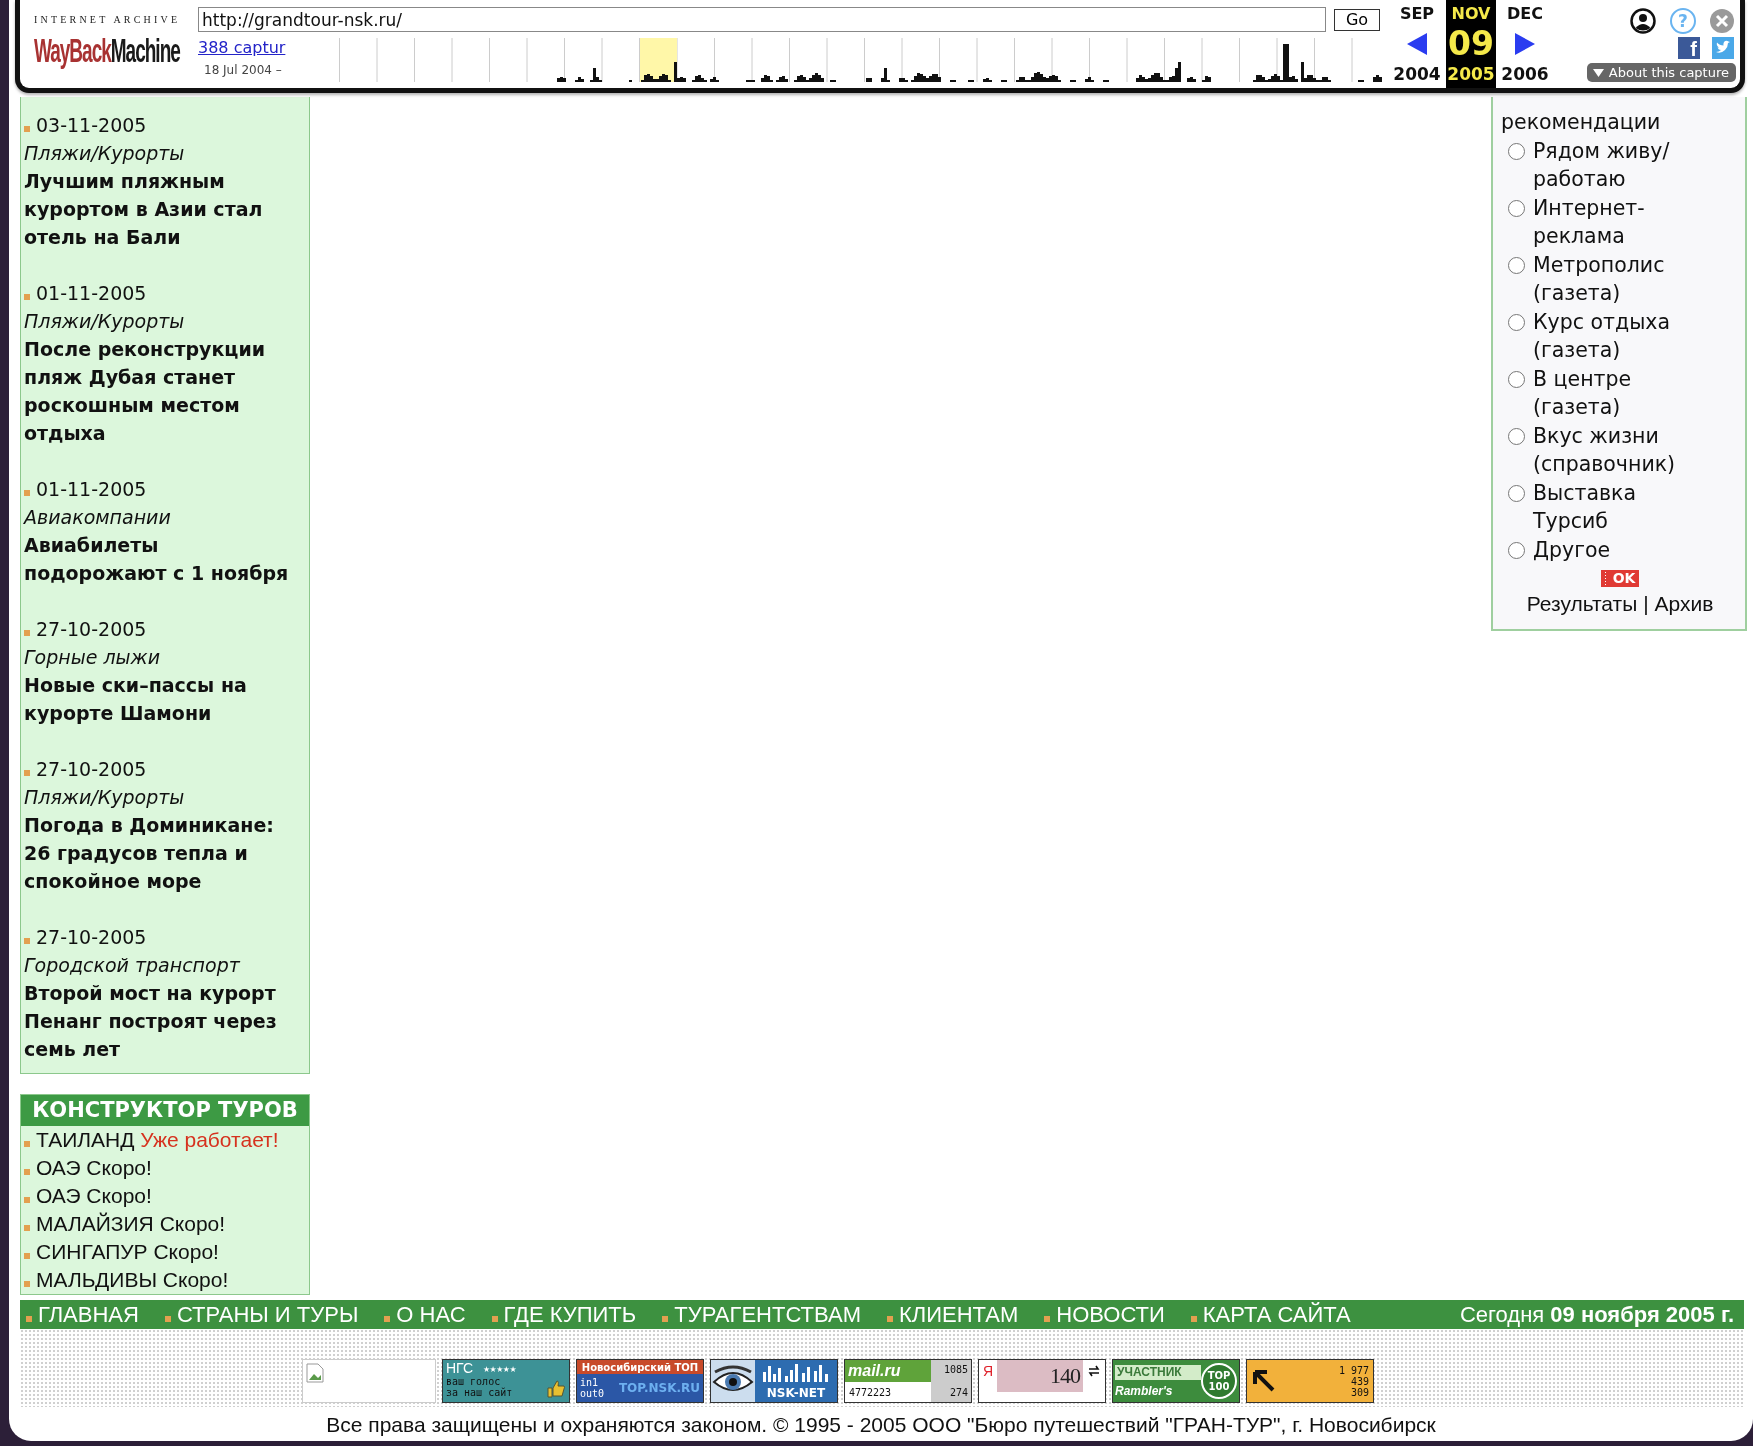  Describe the element at coordinates (1722, 21) in the screenshot. I see `close-icon` at that location.